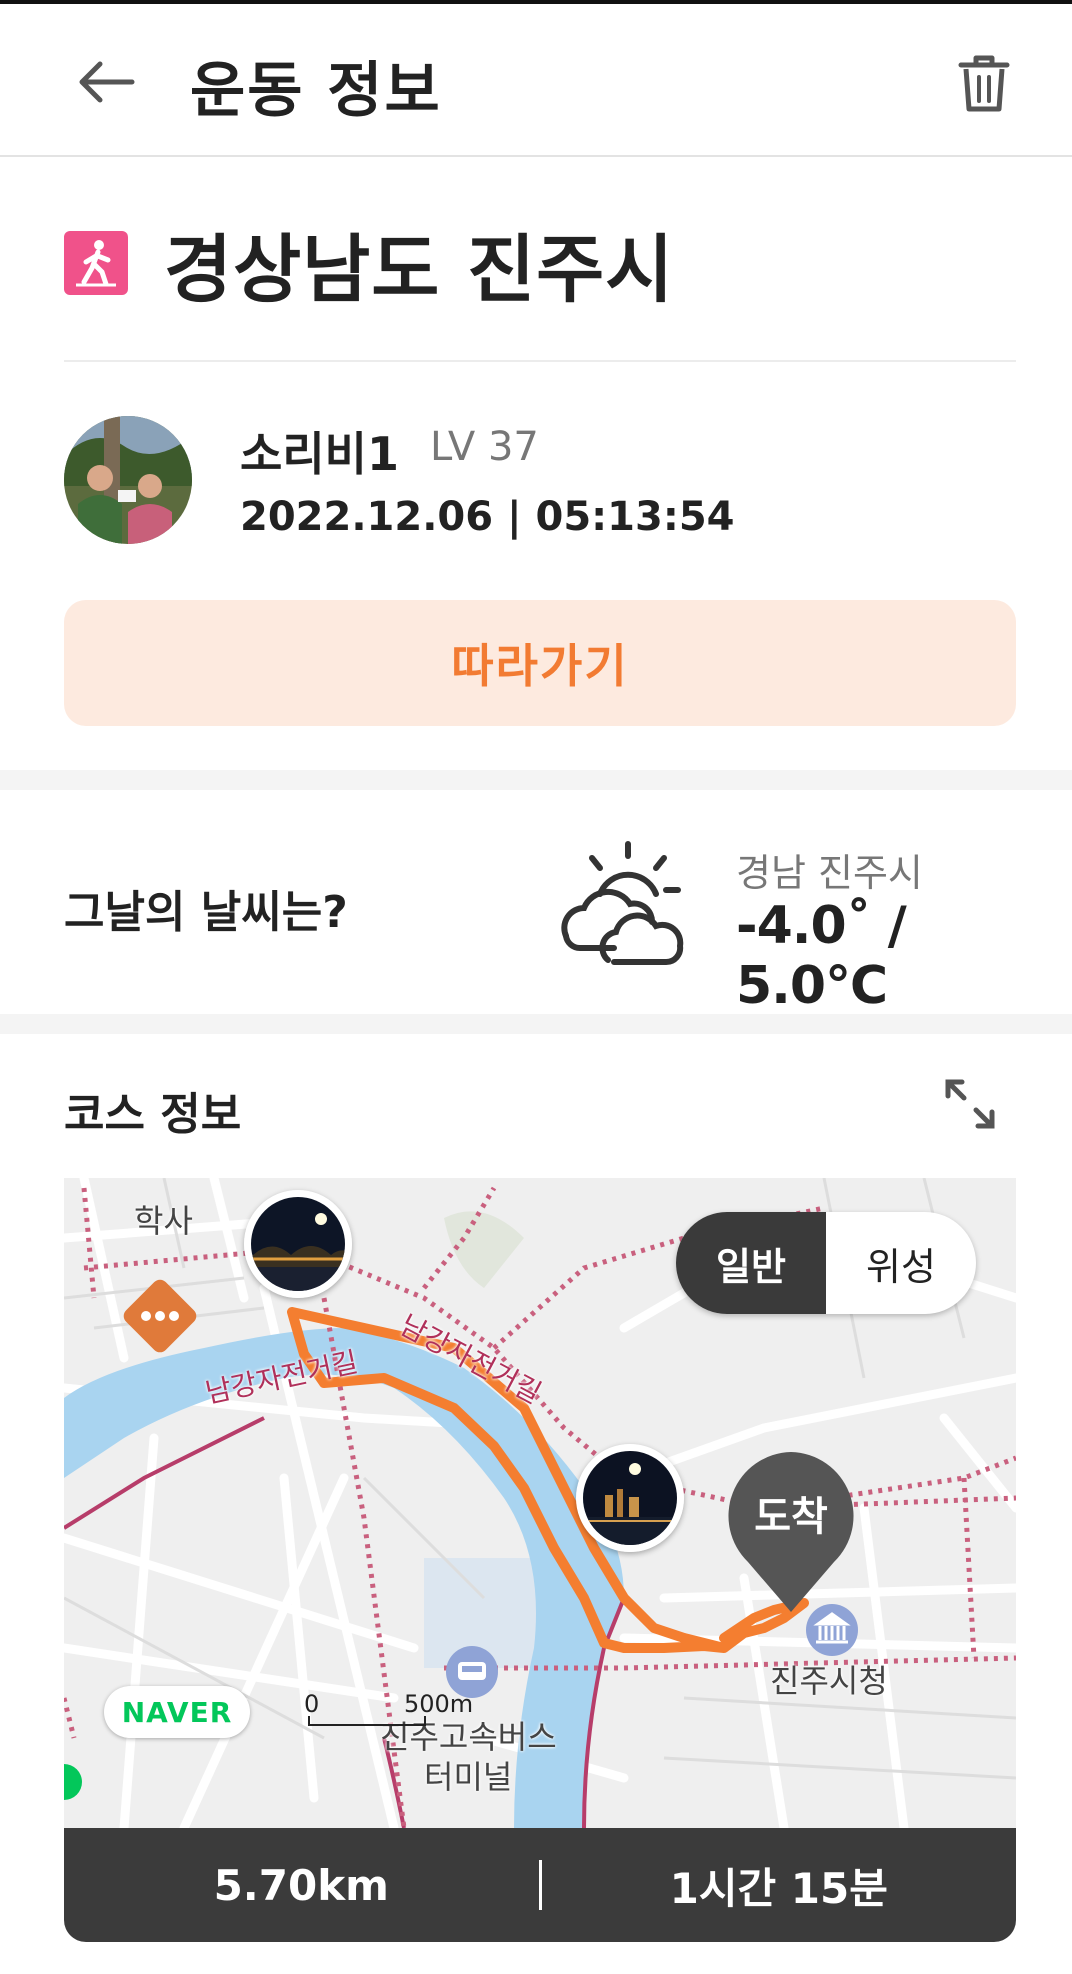 Image resolution: width=1072 pixels, height=1974 pixels. I want to click on activity-datetime: 2022.12.06 | 05:13:54, so click(487, 517).